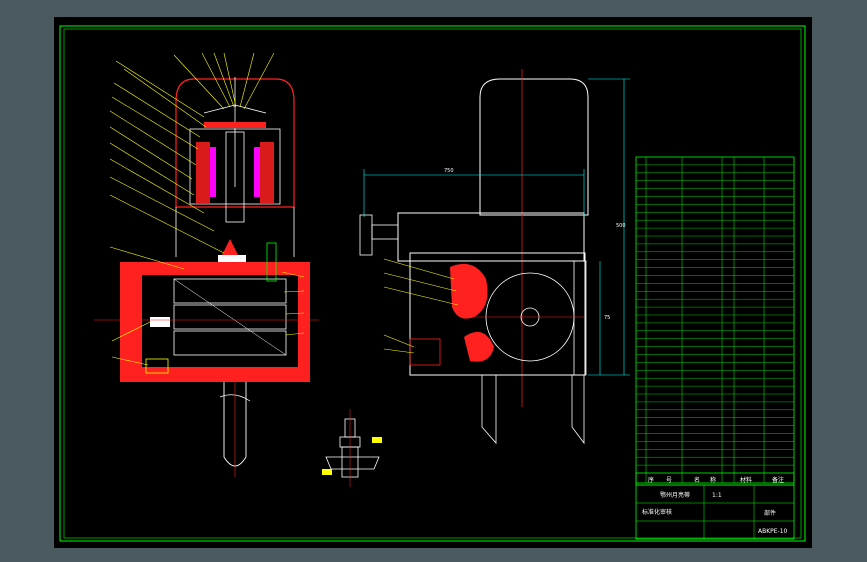  Describe the element at coordinates (669, 480) in the screenshot. I see `hdr-2: 号` at that location.